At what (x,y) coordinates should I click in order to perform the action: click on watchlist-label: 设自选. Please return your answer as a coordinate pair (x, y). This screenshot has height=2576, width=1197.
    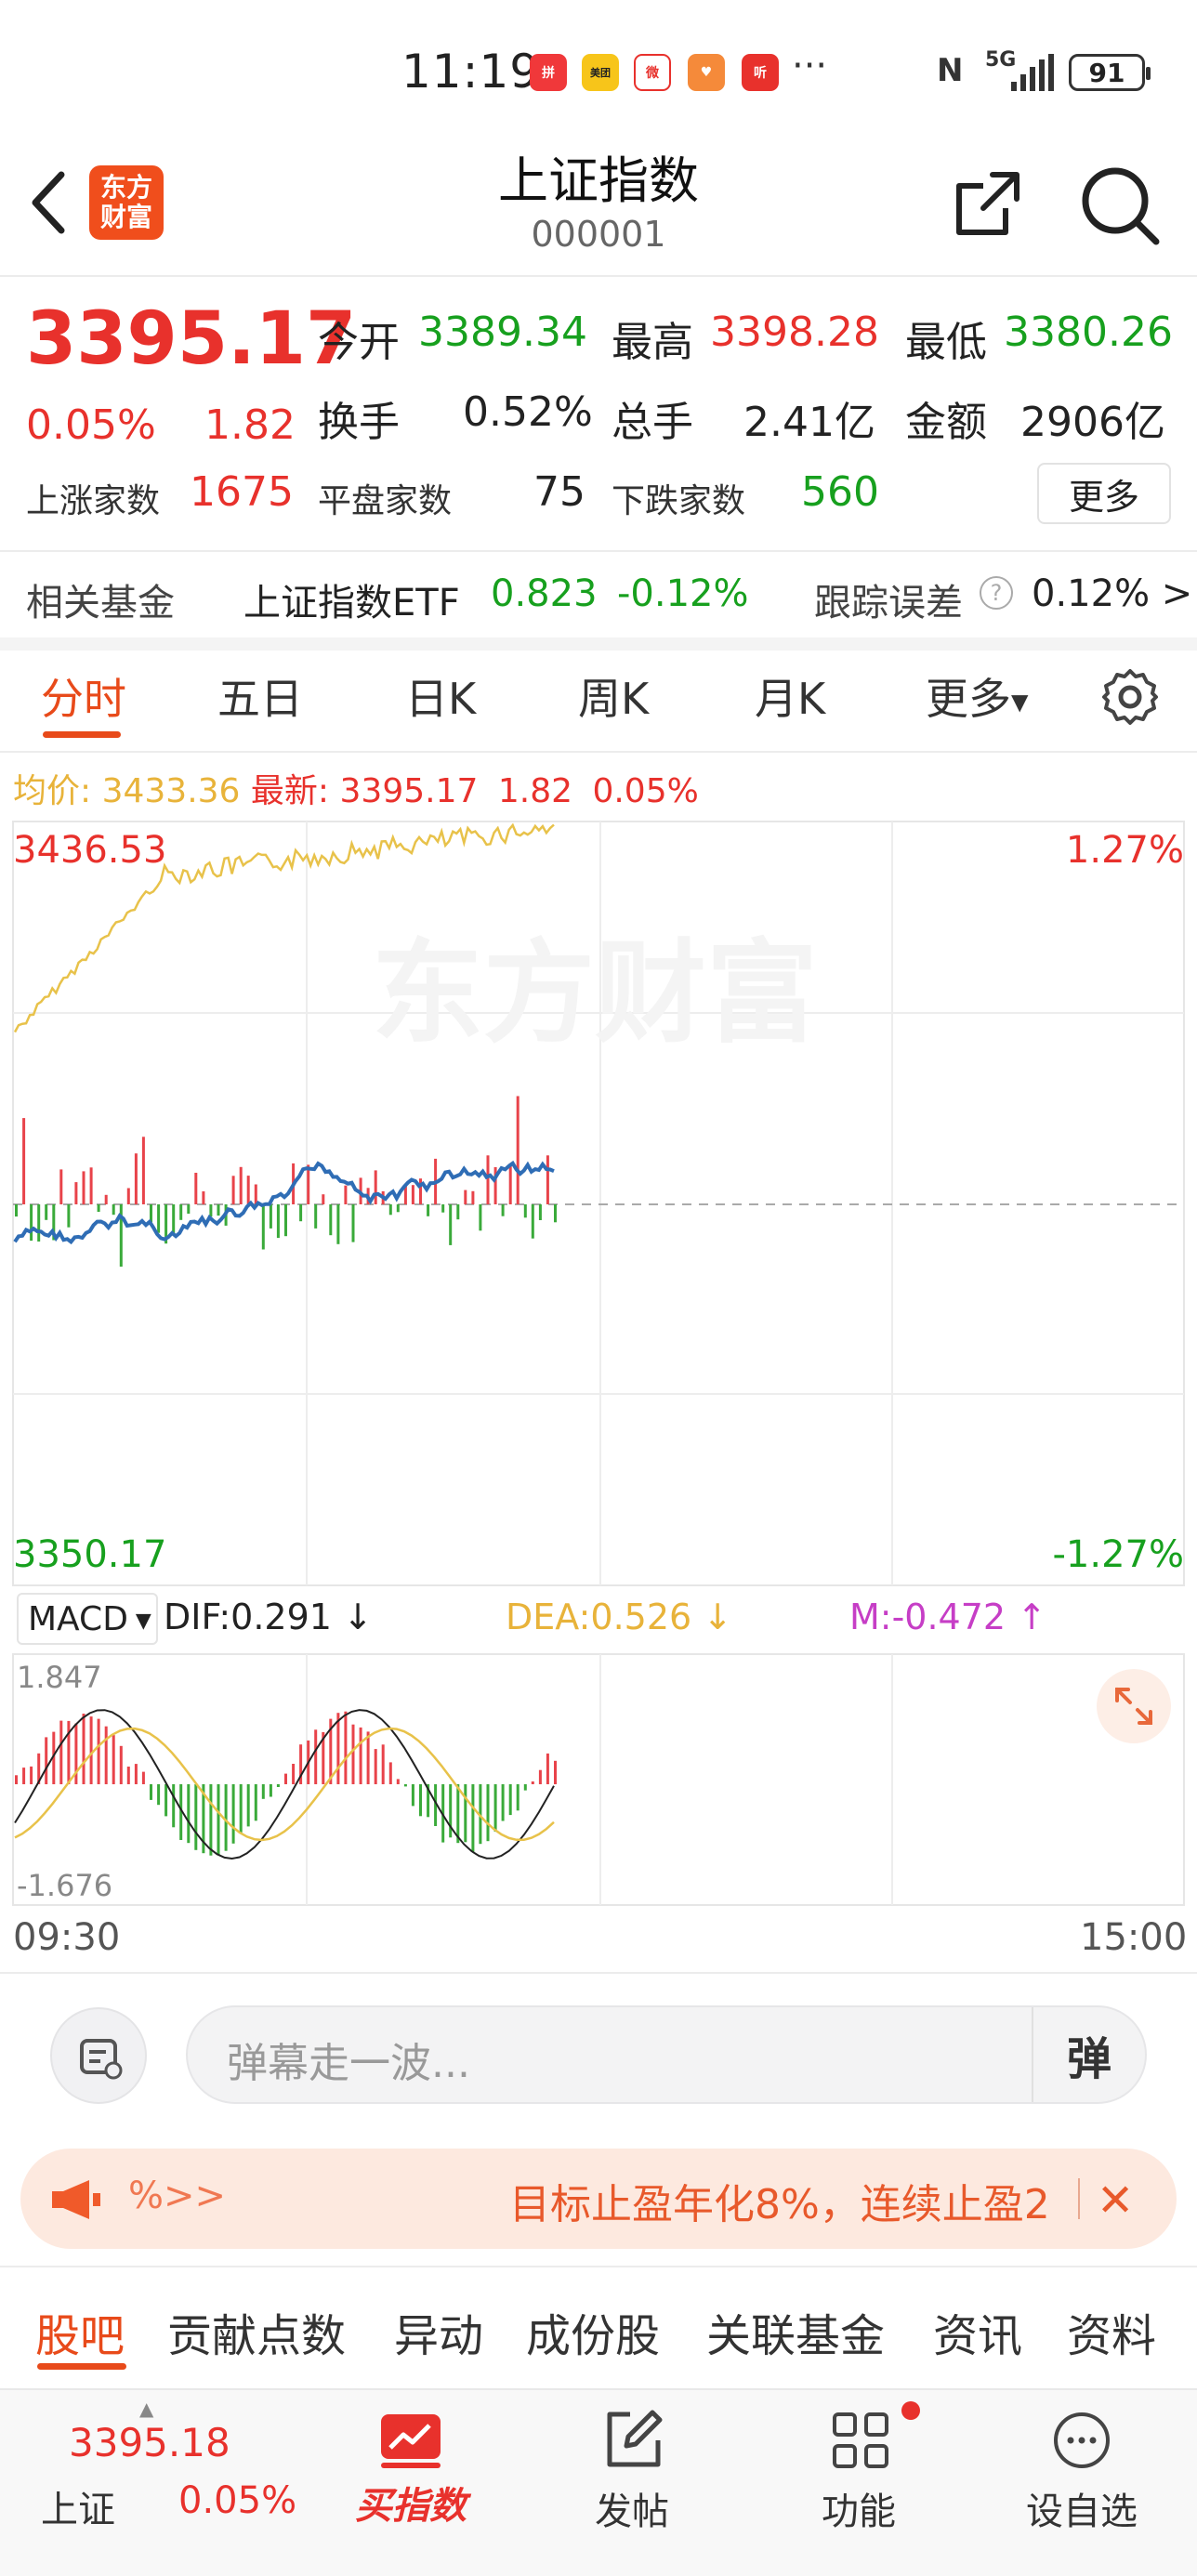
    Looking at the image, I should click on (1082, 2512).